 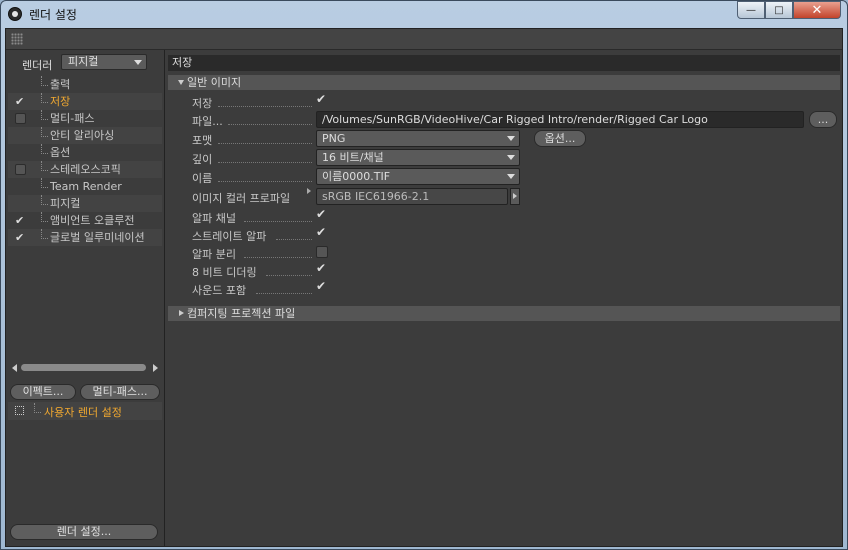 What do you see at coordinates (83, 61) in the screenshot?
I see `renderer-dropdown-value: 피지컬` at bounding box center [83, 61].